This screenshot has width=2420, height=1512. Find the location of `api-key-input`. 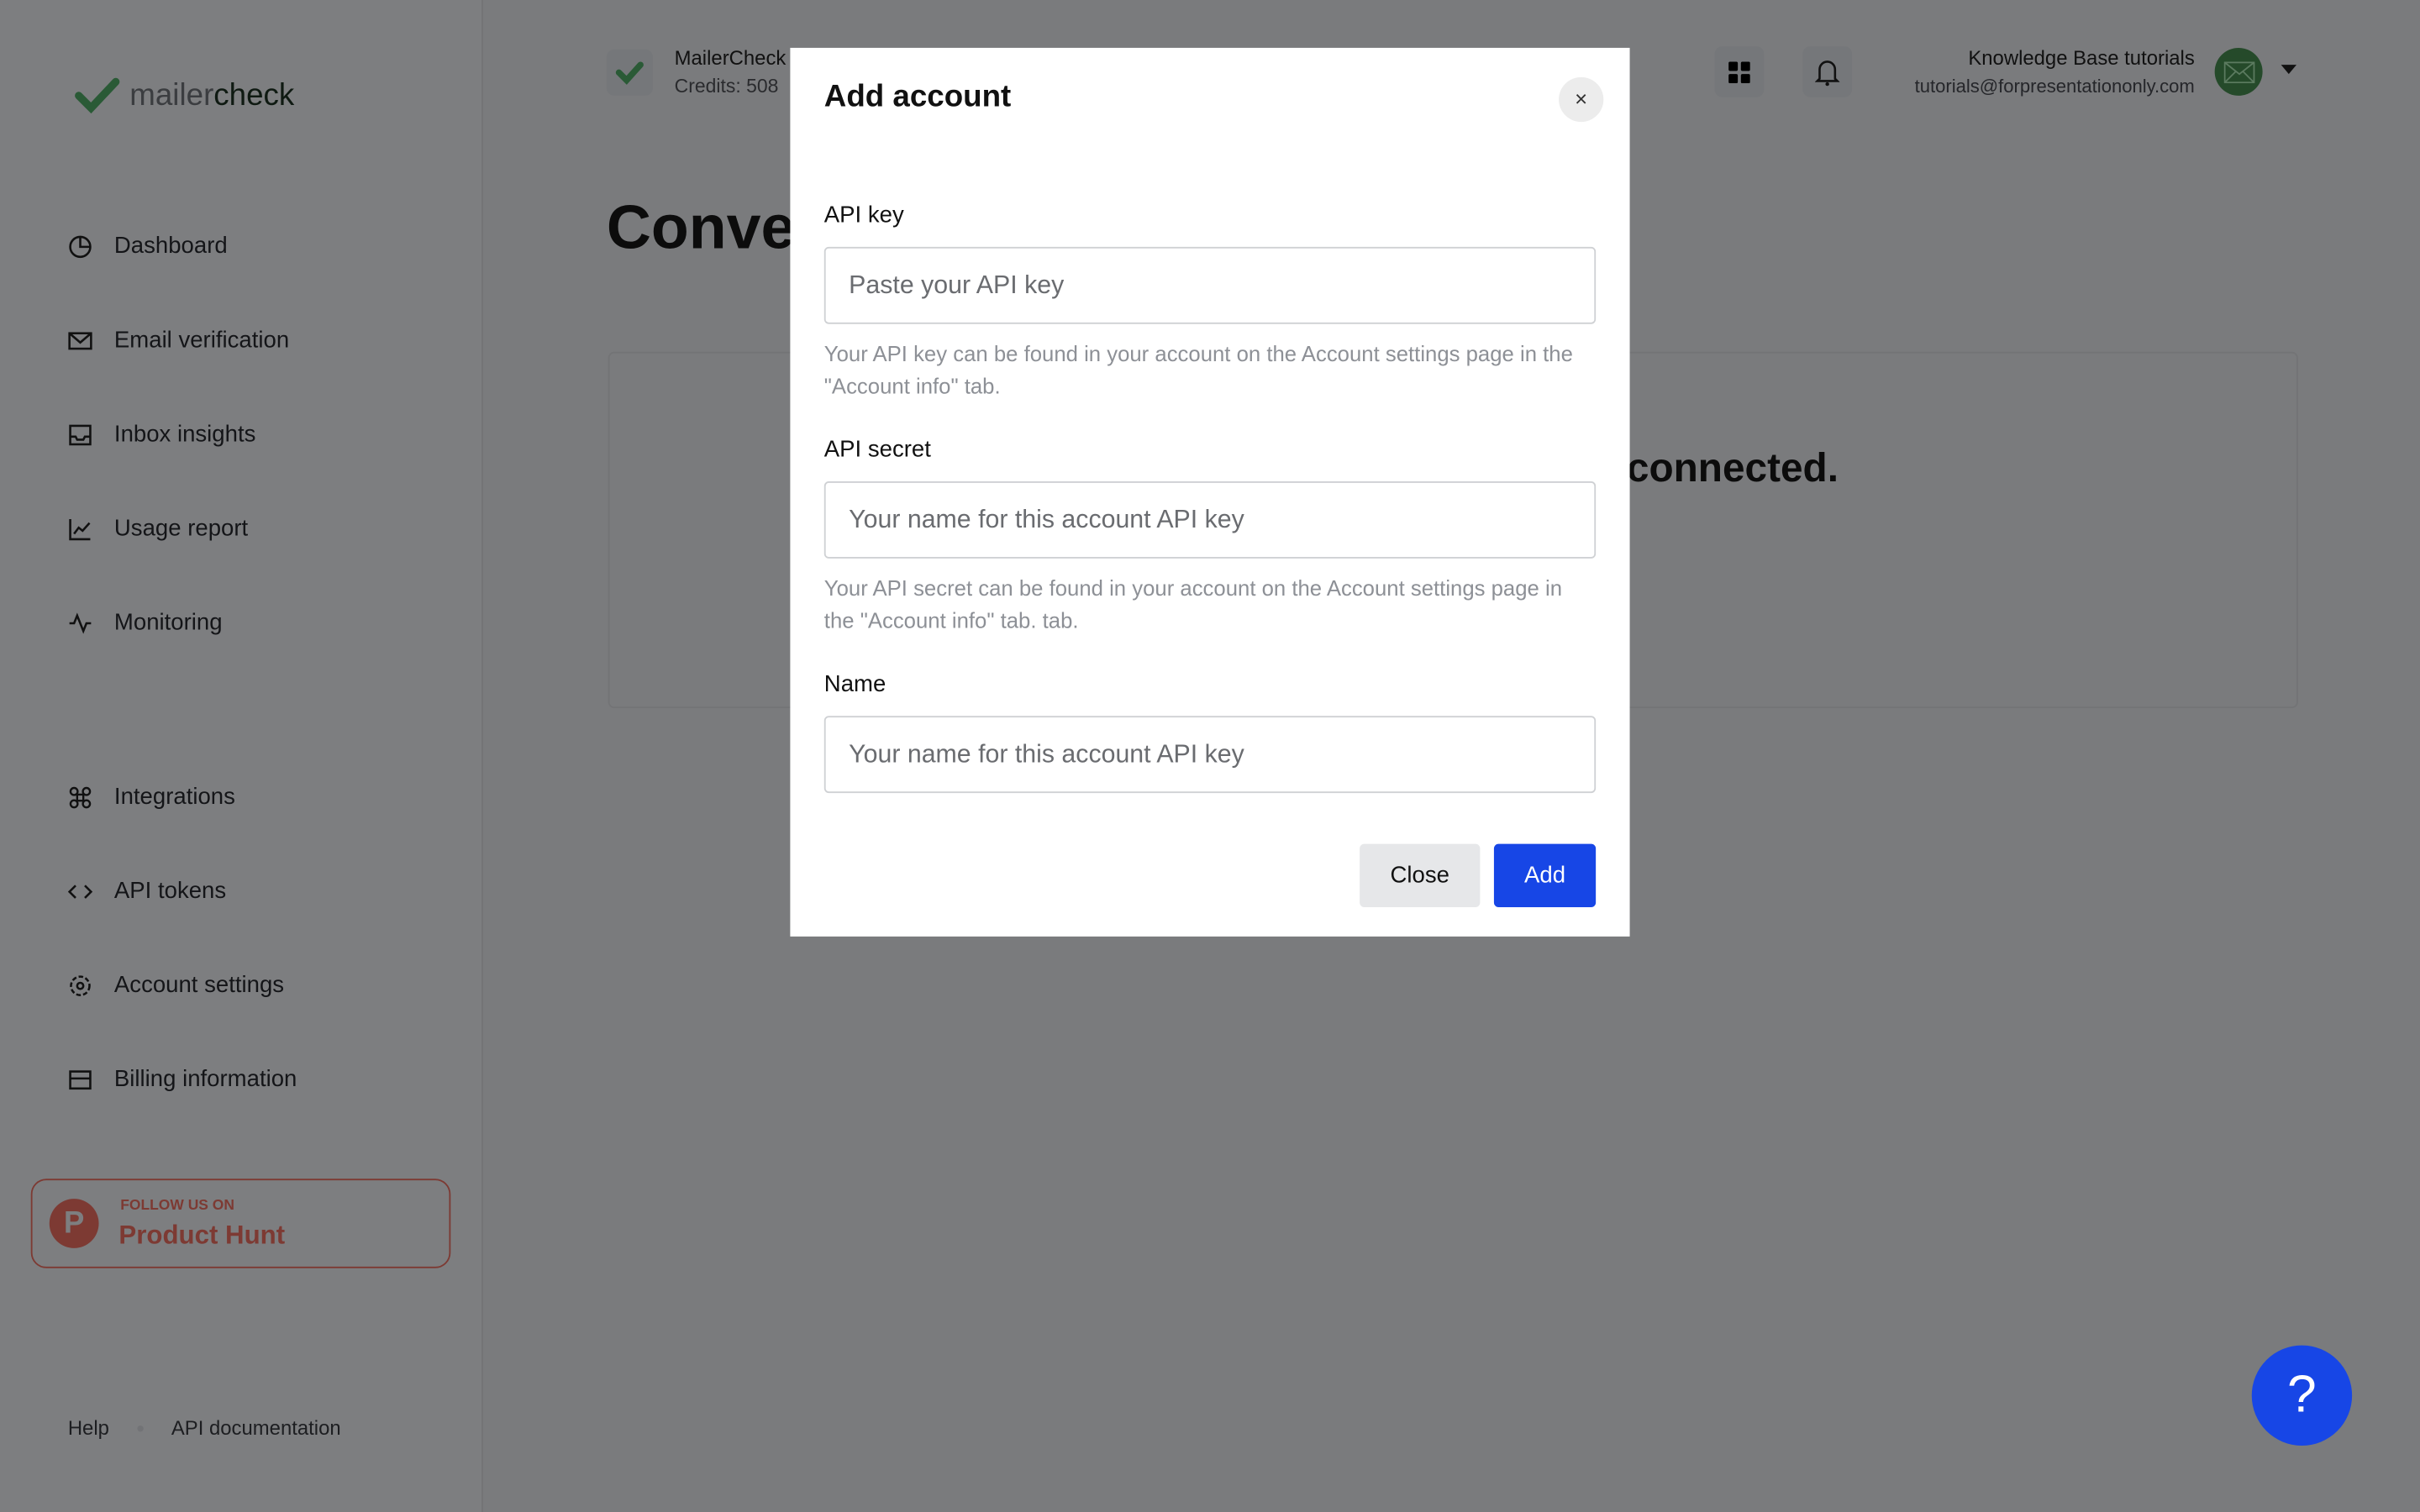

api-key-input is located at coordinates (1210, 285).